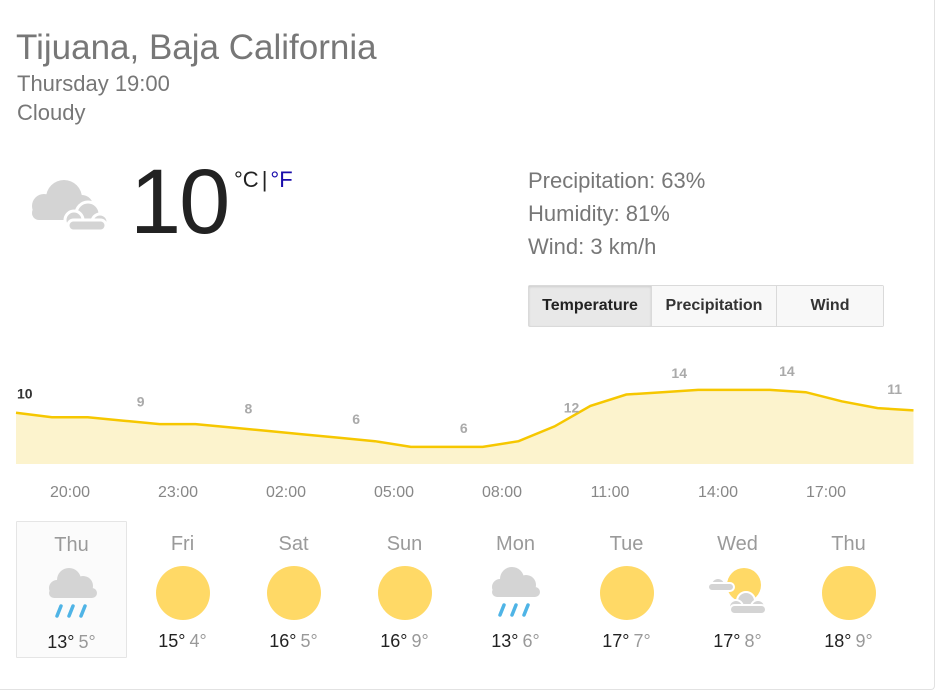 Image resolution: width=937 pixels, height=694 pixels. What do you see at coordinates (531, 641) in the screenshot?
I see `low-temp: 6°` at bounding box center [531, 641].